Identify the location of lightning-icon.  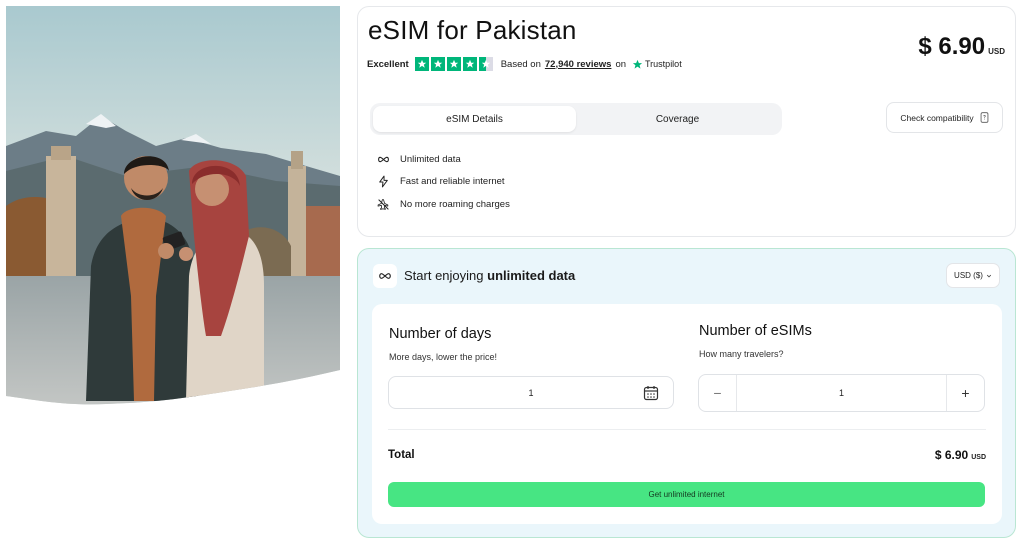
(383, 181).